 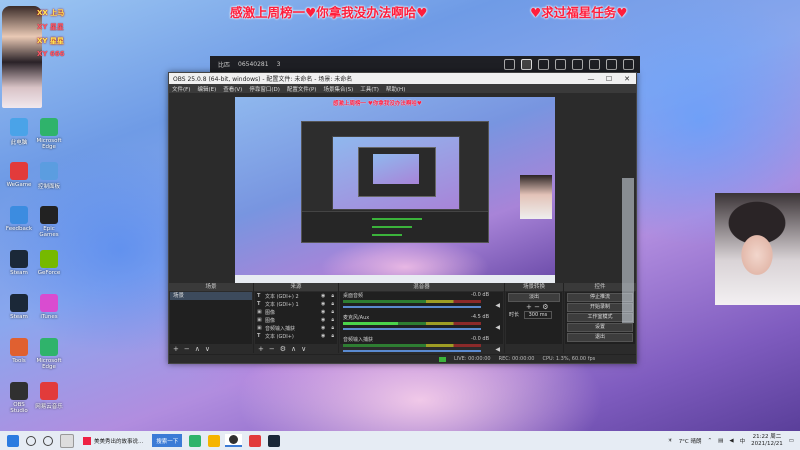 I want to click on ime-icon: 中, so click(x=743, y=441).